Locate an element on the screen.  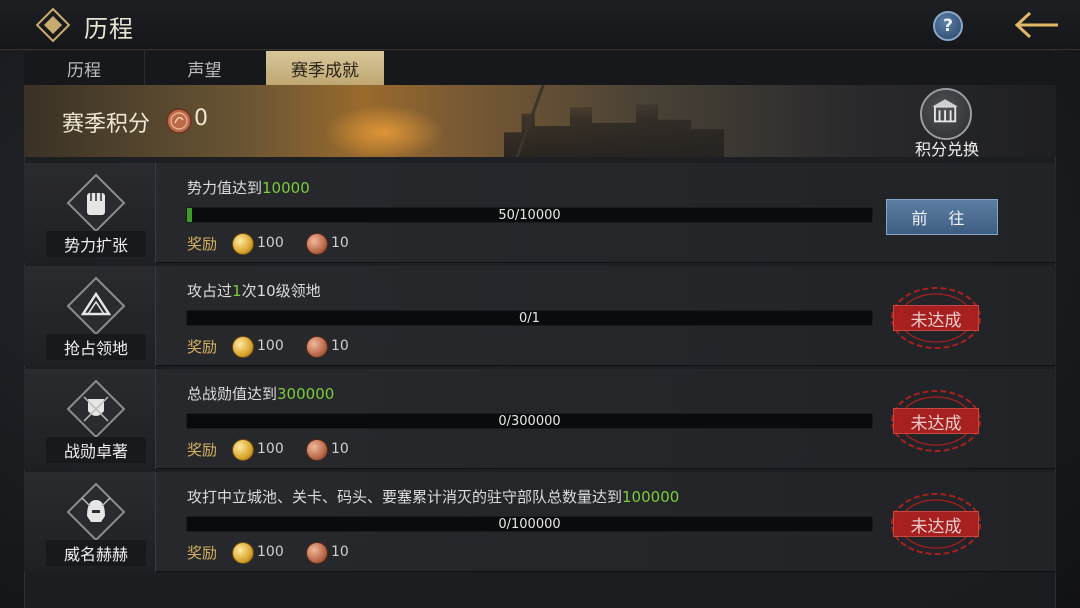
achievement-description: 攻占过1次10级领地 is located at coordinates (254, 291).